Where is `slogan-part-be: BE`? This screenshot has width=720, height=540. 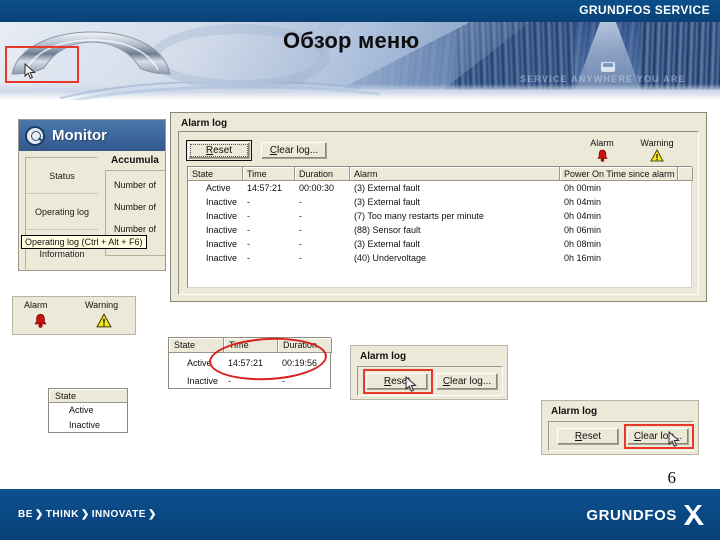
slogan-part-be: BE is located at coordinates (25, 514).